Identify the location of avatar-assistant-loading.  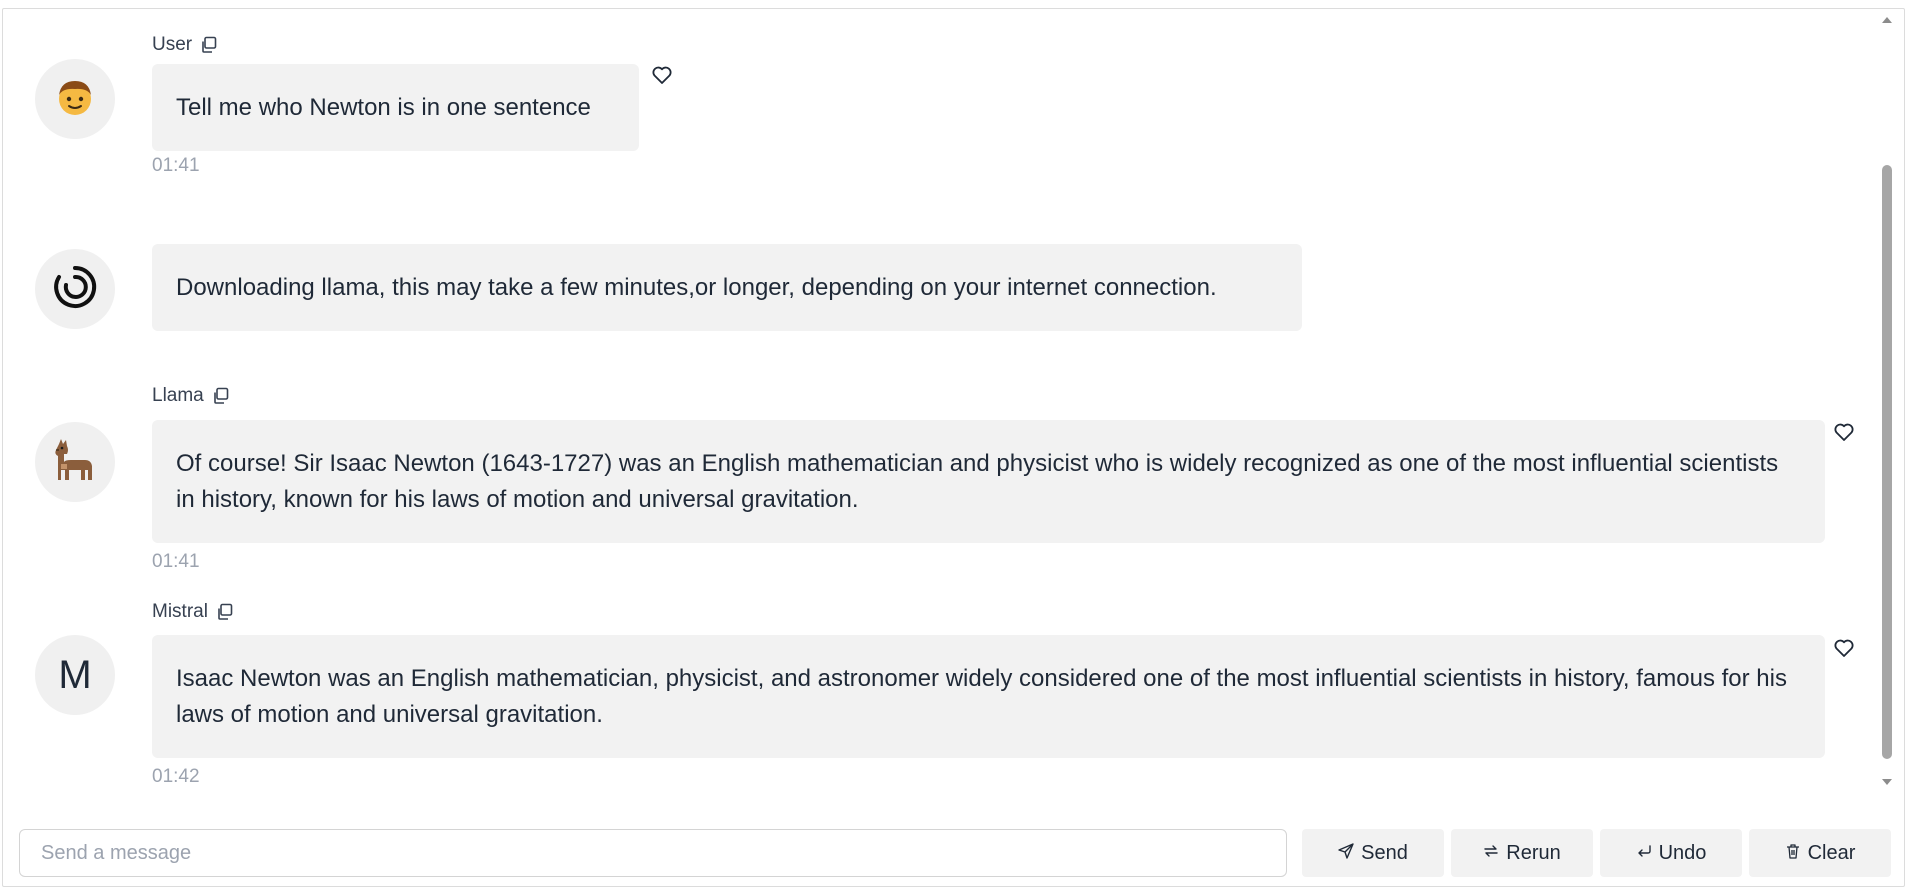
(75, 289).